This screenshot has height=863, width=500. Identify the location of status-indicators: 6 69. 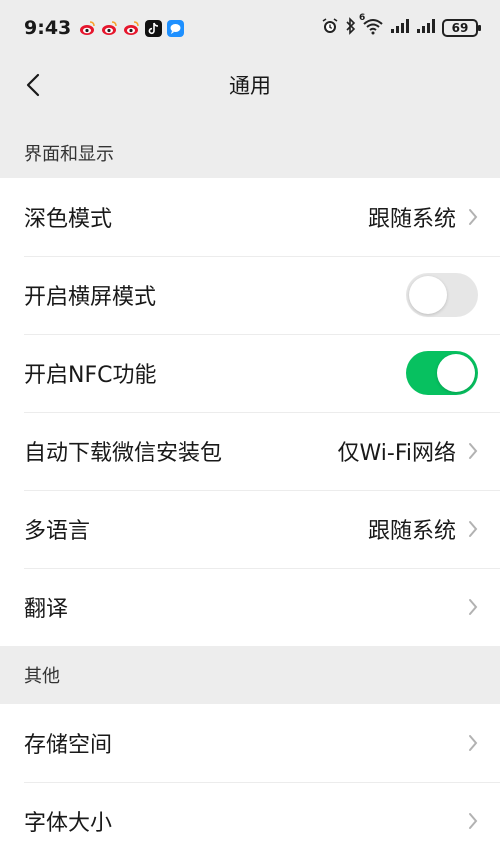
(401, 26).